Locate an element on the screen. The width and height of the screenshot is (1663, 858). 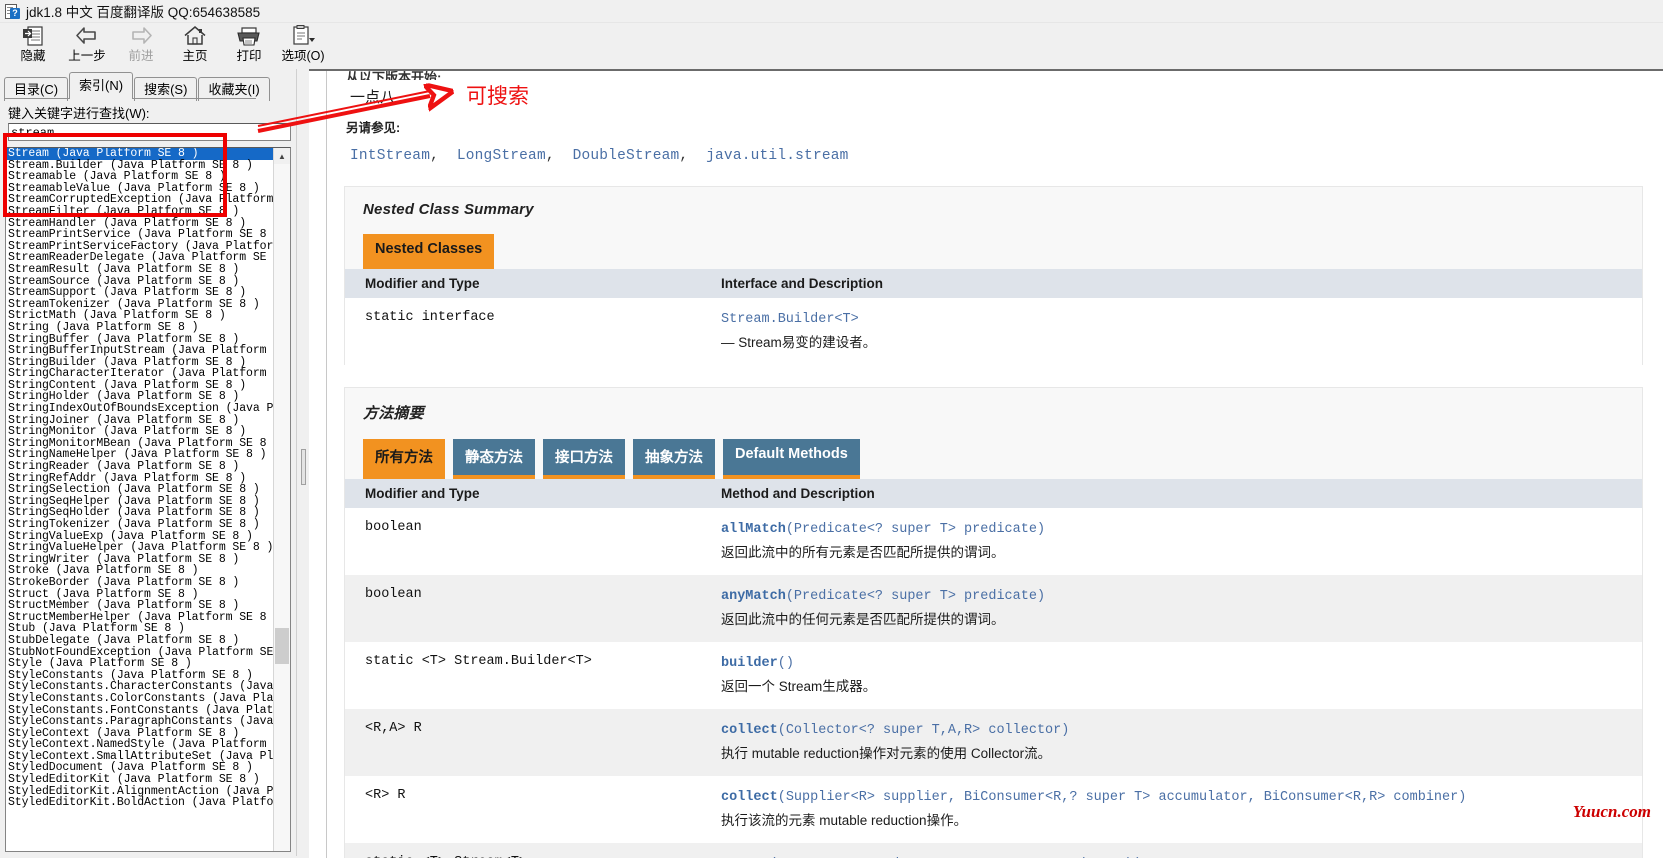
index-list-item: StreamResult (Java Platform SE 8 ) is located at coordinates (140, 270).